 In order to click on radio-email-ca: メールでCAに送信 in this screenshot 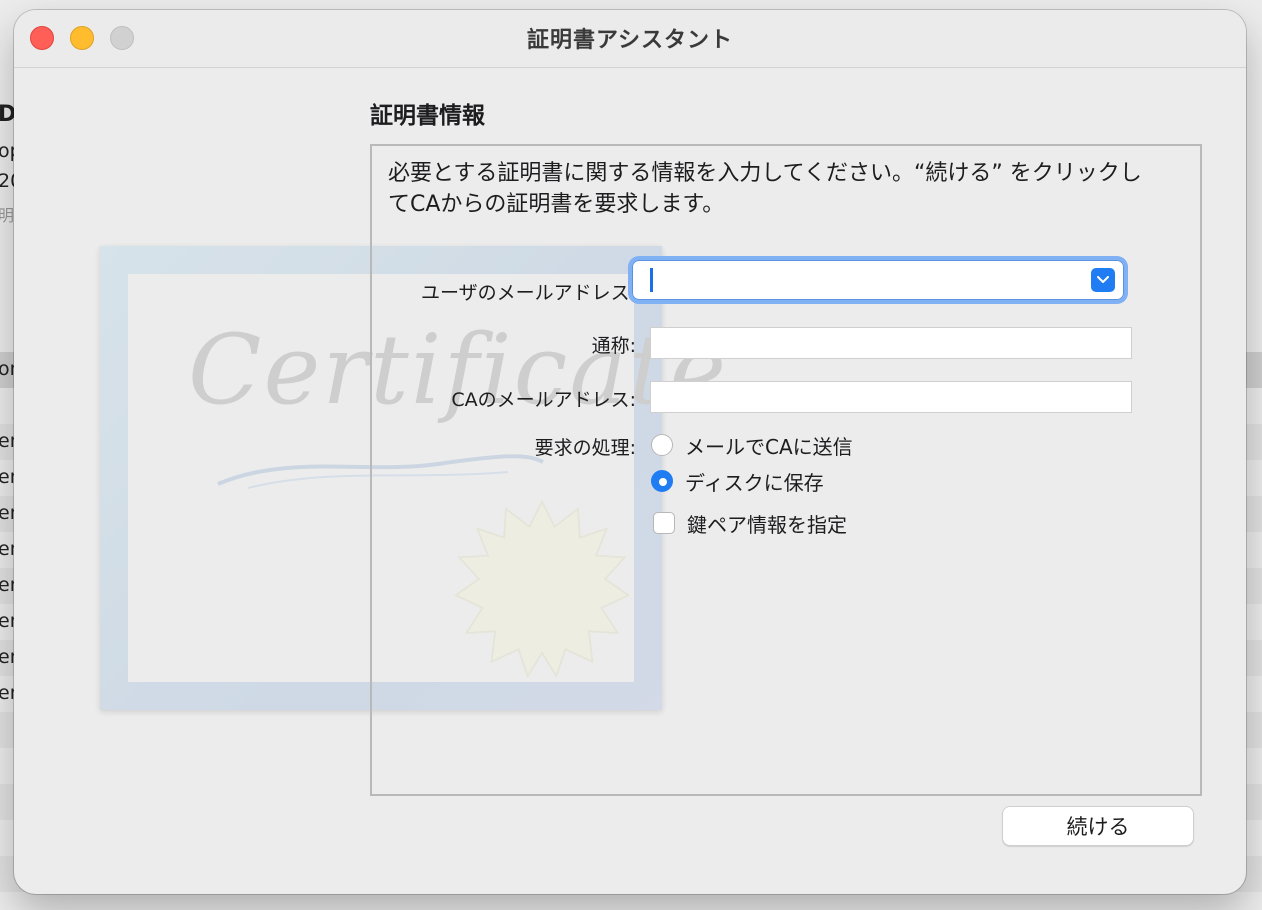, I will do `click(752, 445)`.